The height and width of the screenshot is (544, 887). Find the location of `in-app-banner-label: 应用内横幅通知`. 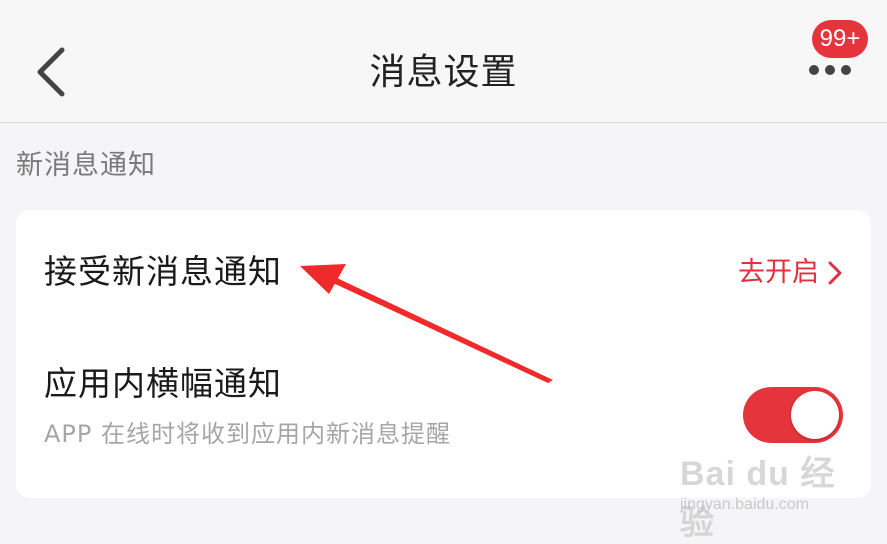

in-app-banner-label: 应用内横幅通知 is located at coordinates (163, 383).